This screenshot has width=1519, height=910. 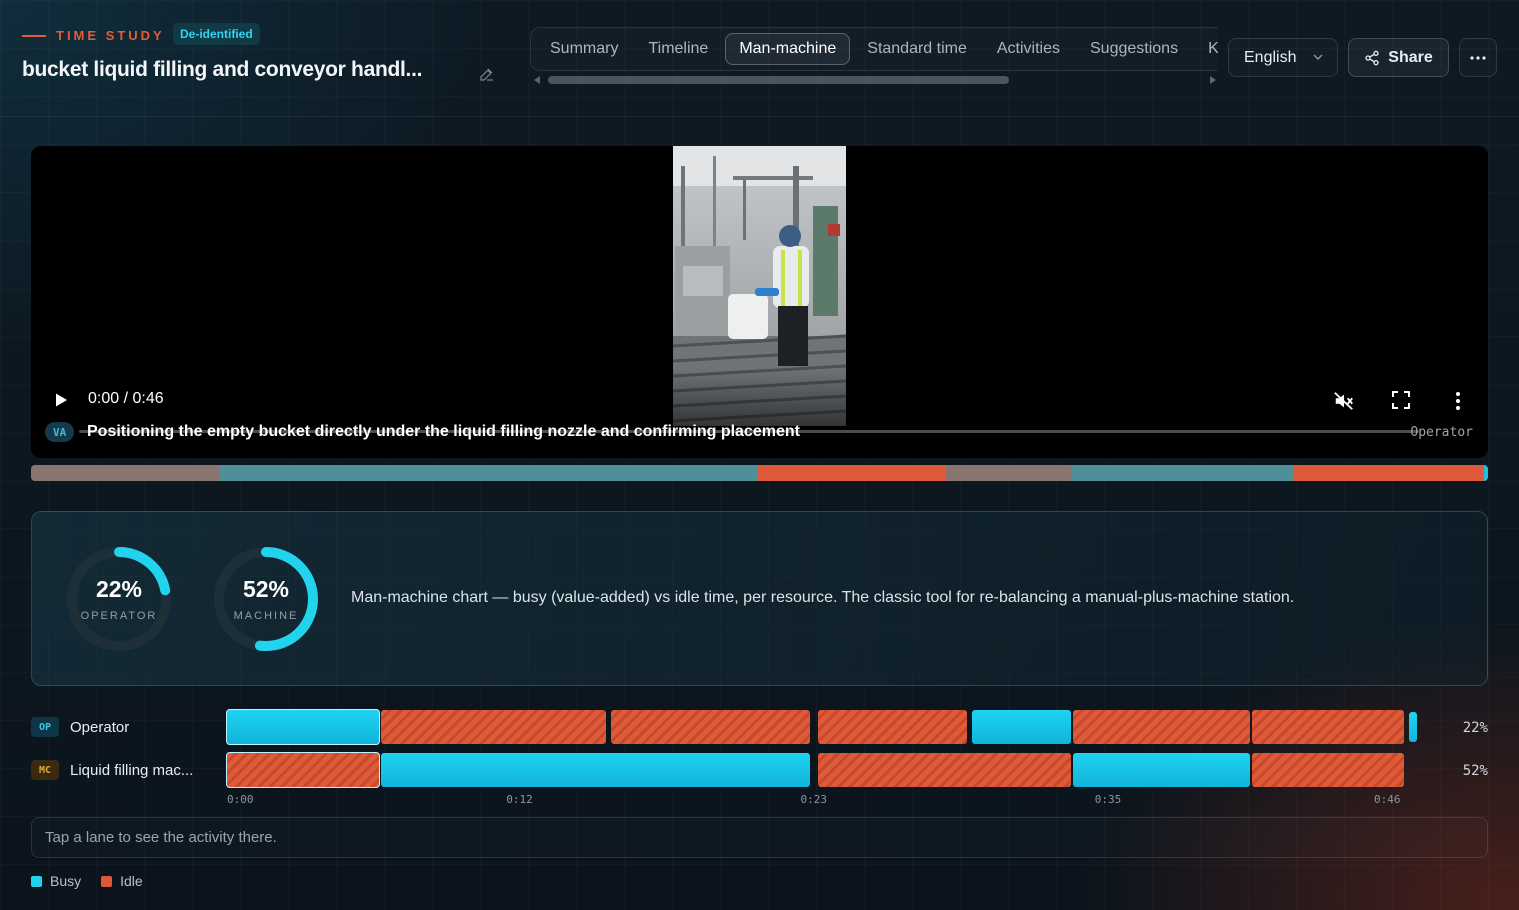 What do you see at coordinates (815, 770) in the screenshot?
I see `lane-machine` at bounding box center [815, 770].